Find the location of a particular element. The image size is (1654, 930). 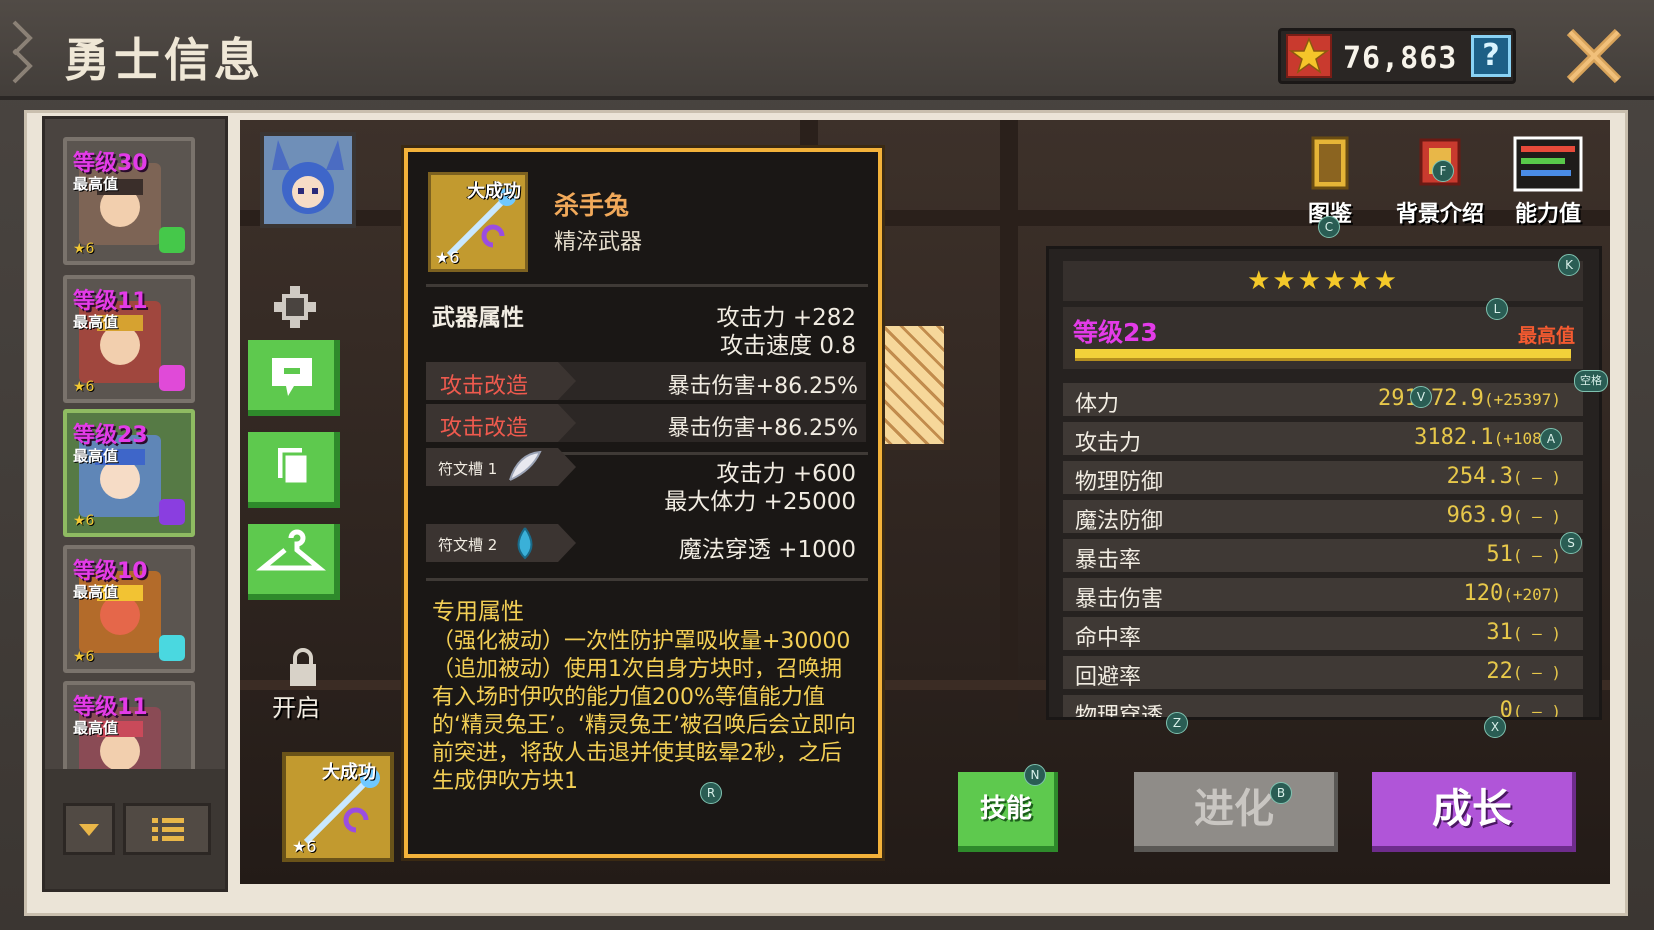

list-view-button is located at coordinates (167, 829).